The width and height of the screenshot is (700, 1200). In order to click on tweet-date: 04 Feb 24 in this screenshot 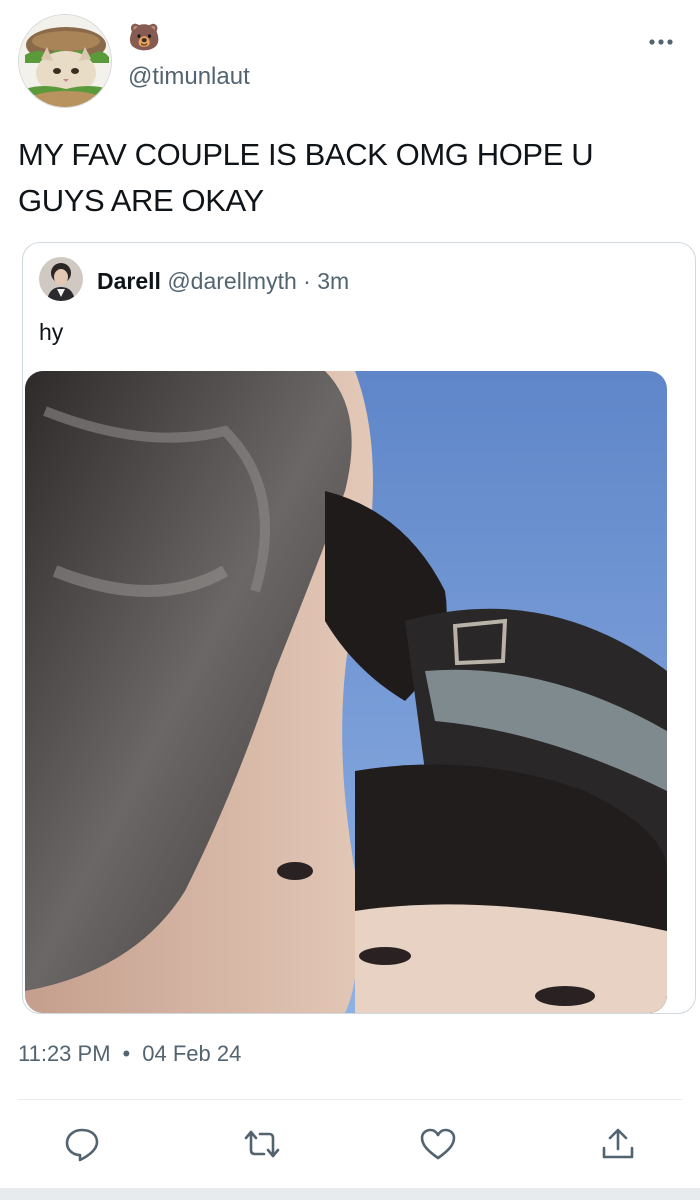, I will do `click(191, 1053)`.